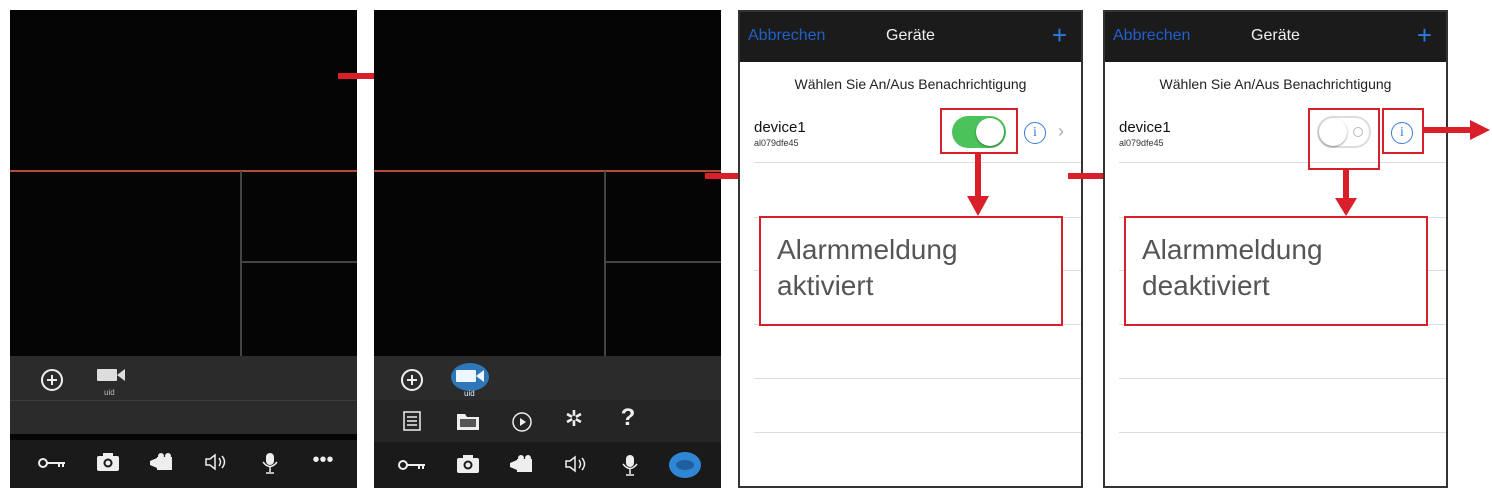 The width and height of the screenshot is (1492, 490). Describe the element at coordinates (685, 467) in the screenshot. I see `settings-badge-icon` at that location.